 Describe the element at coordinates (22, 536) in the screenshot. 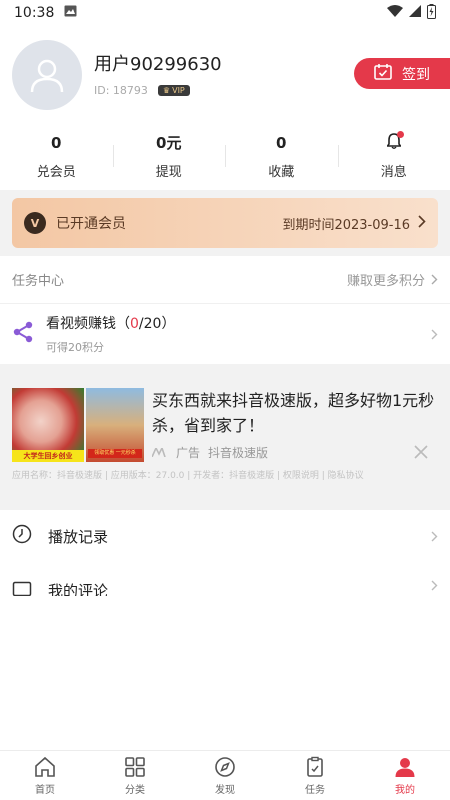

I see `clock-icon` at that location.